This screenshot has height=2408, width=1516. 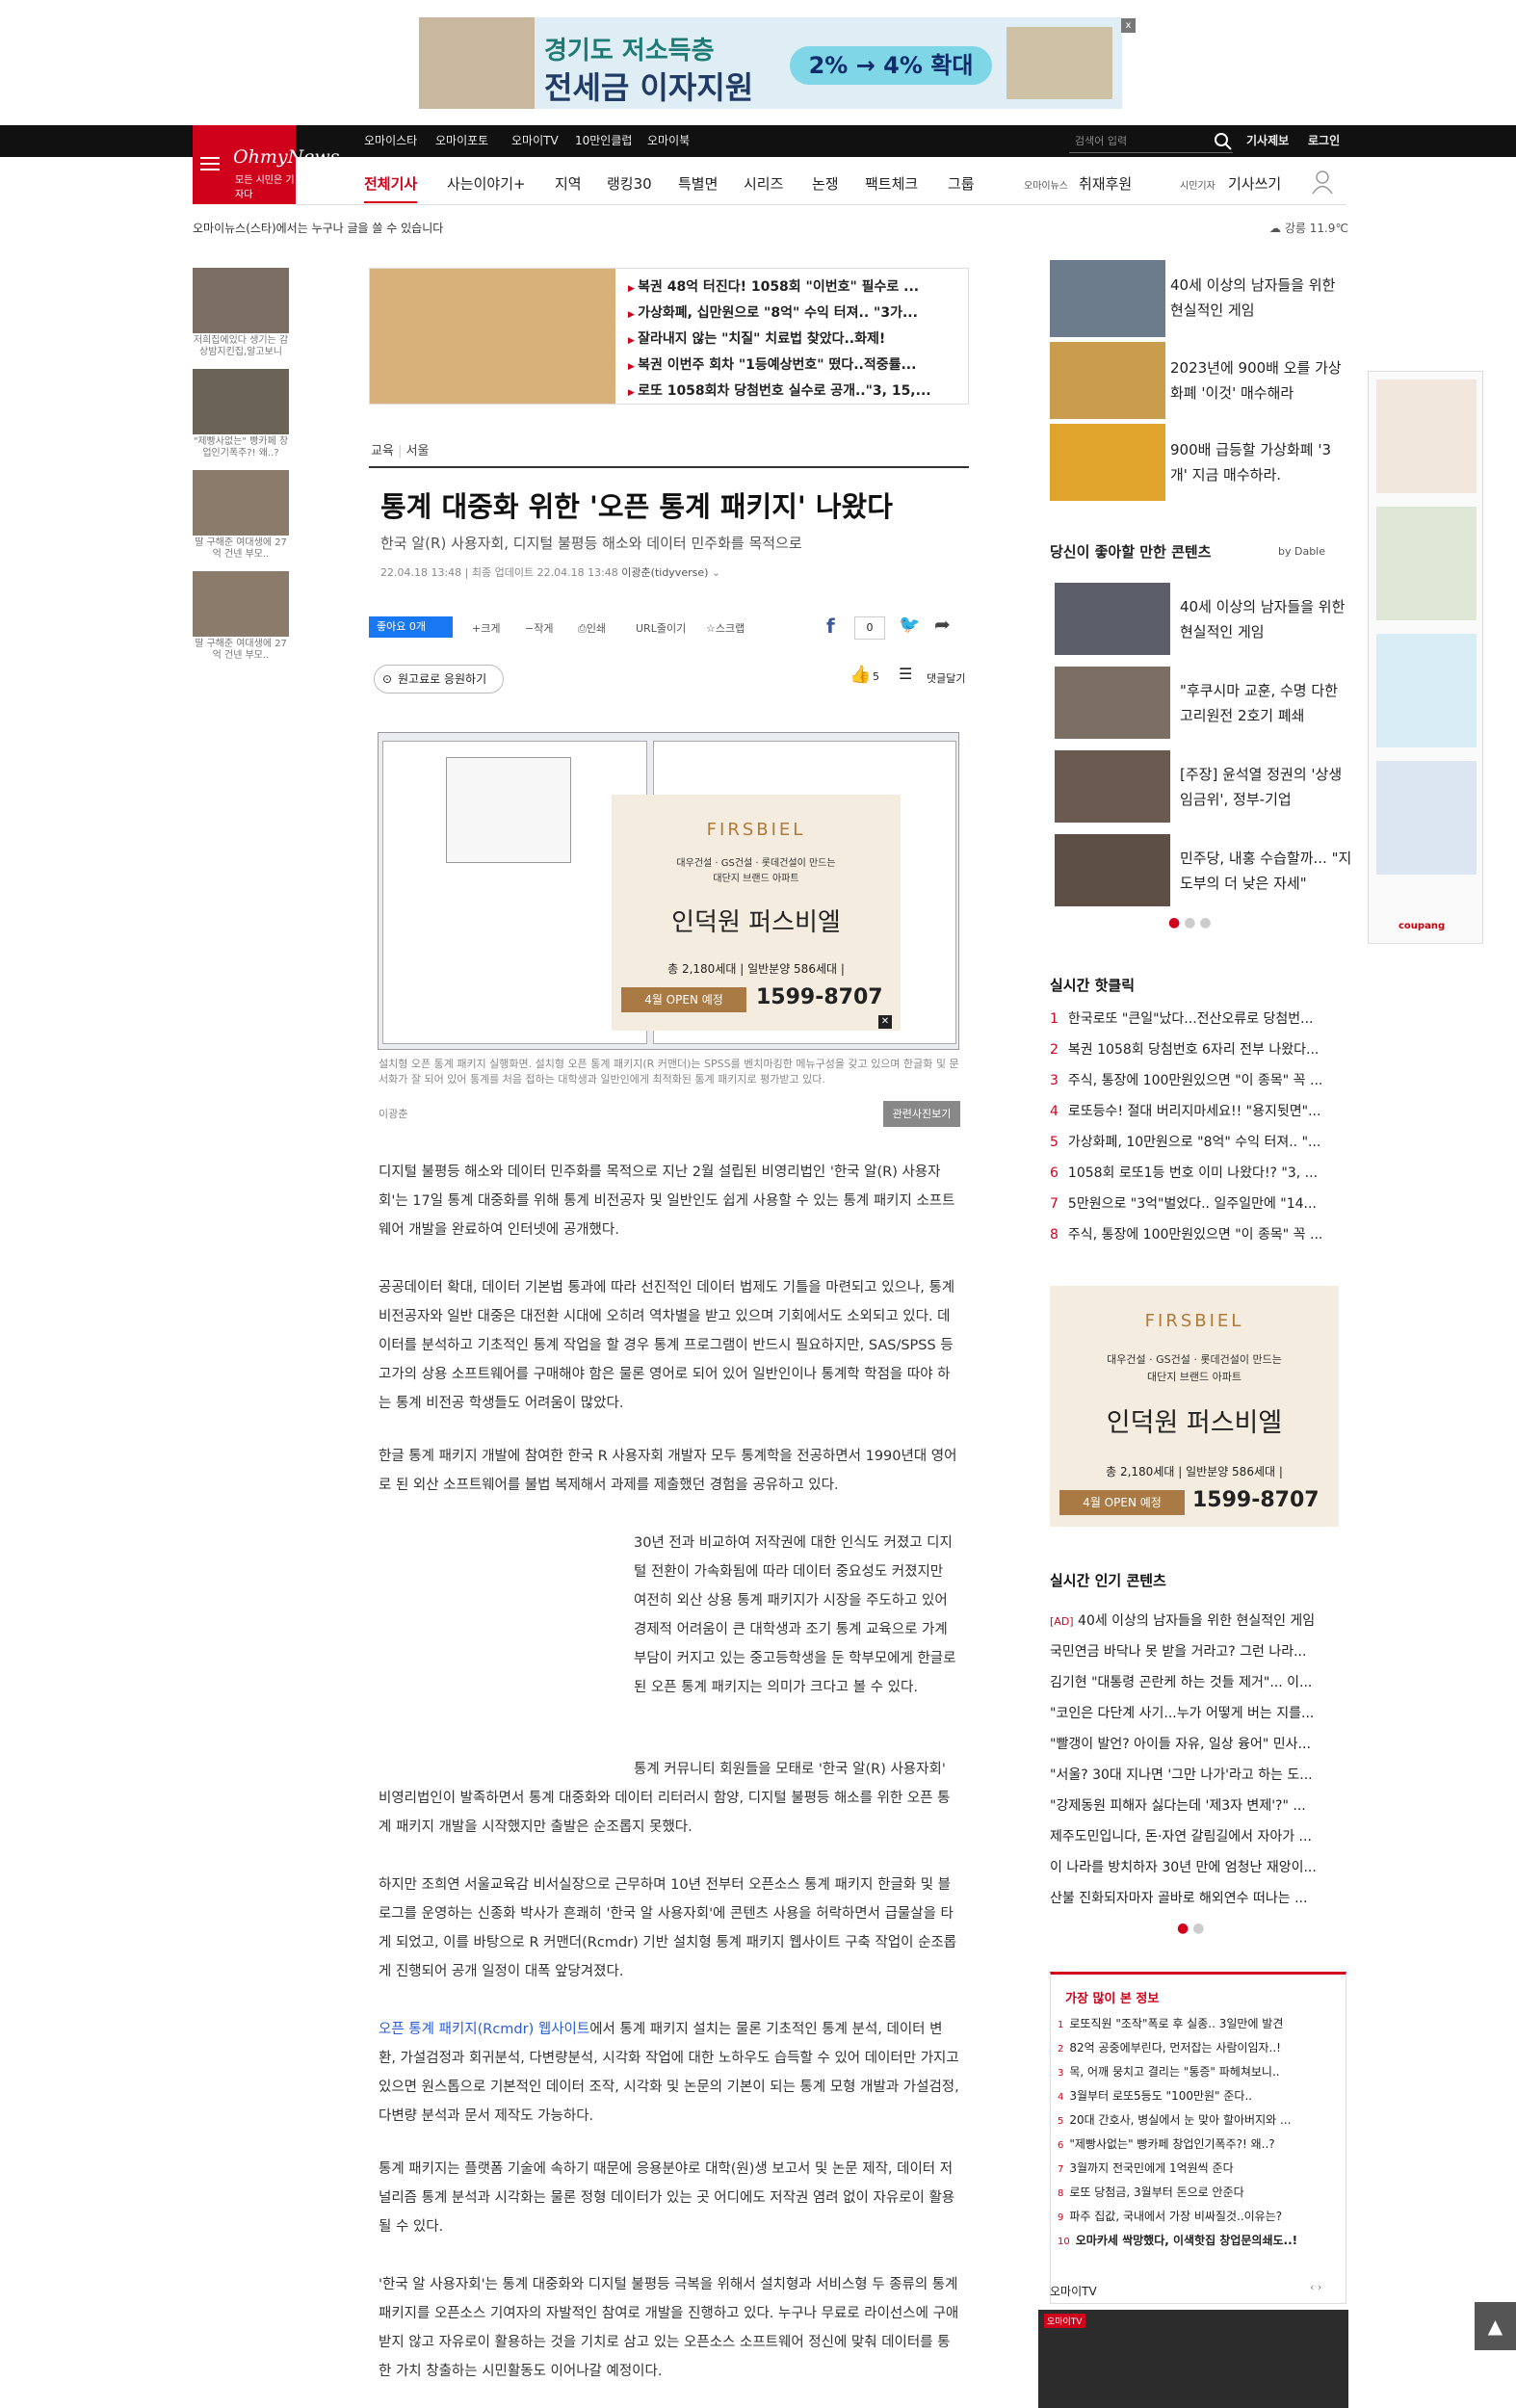 What do you see at coordinates (1151, 141) in the screenshot?
I see `search-input: 검색어 입력` at bounding box center [1151, 141].